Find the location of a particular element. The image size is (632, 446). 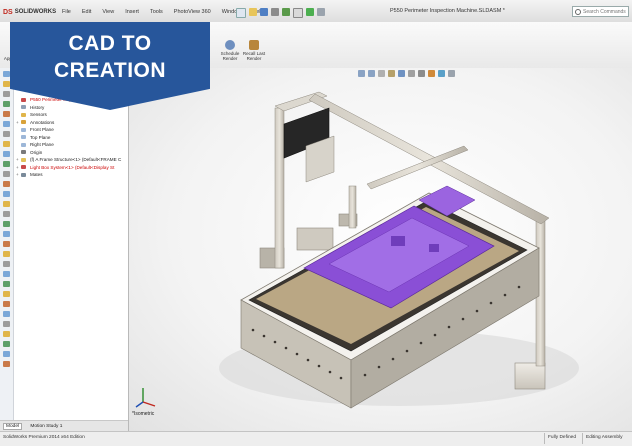

assembly-icon is located at coordinates (23, 99).